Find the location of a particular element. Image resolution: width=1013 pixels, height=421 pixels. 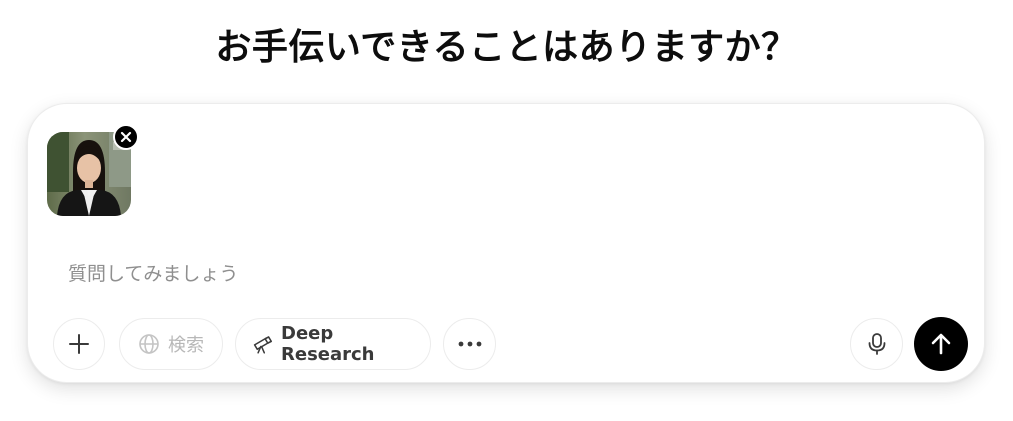

microphone-icon is located at coordinates (876, 344).